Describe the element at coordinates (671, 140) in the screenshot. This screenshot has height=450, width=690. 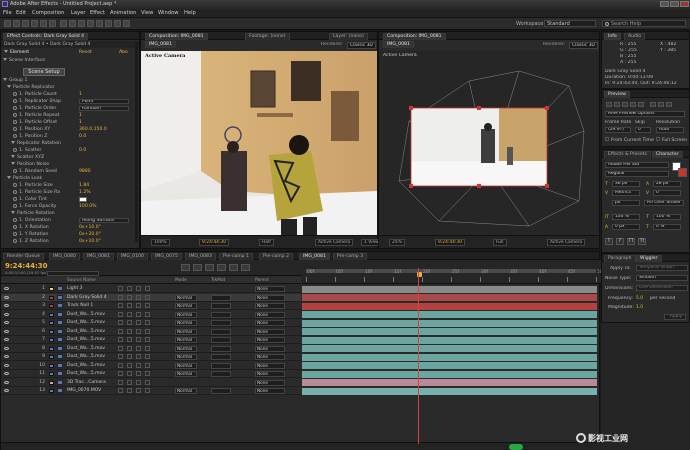
I see `full-screen-checkbox: Full Screen` at that location.